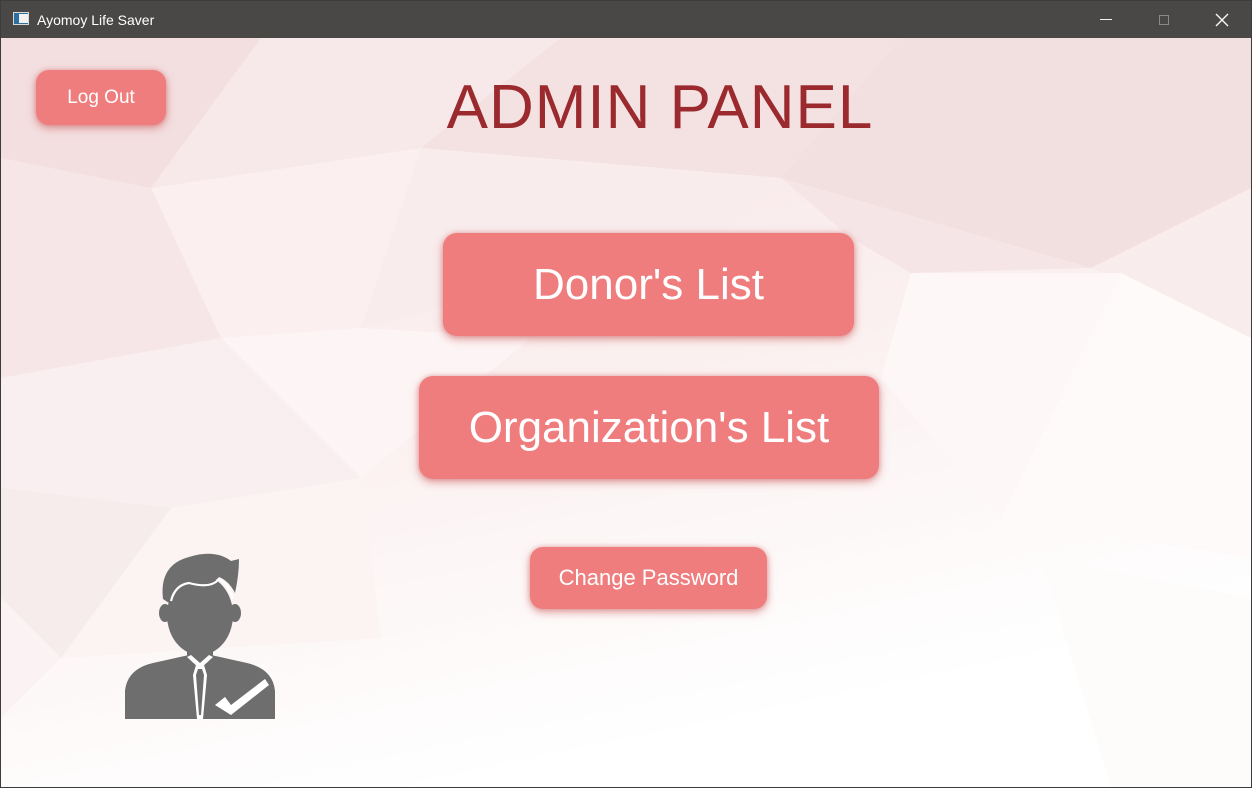  What do you see at coordinates (660, 107) in the screenshot?
I see `page-title: ADMIN PANEL` at bounding box center [660, 107].